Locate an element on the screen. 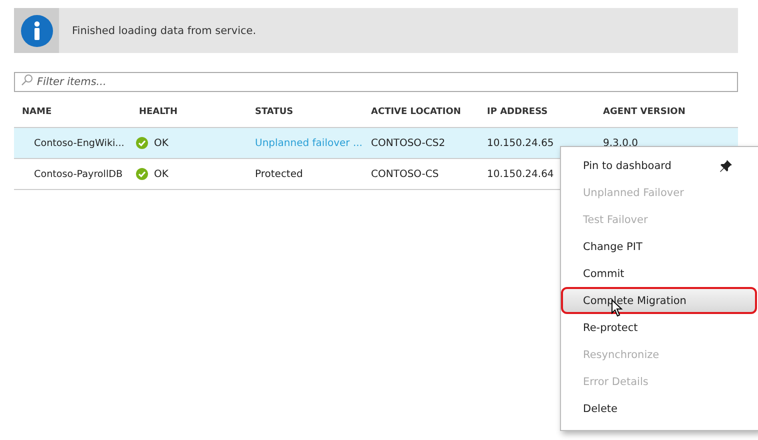  table-cell: CONTOSO-CS2 is located at coordinates (408, 143).